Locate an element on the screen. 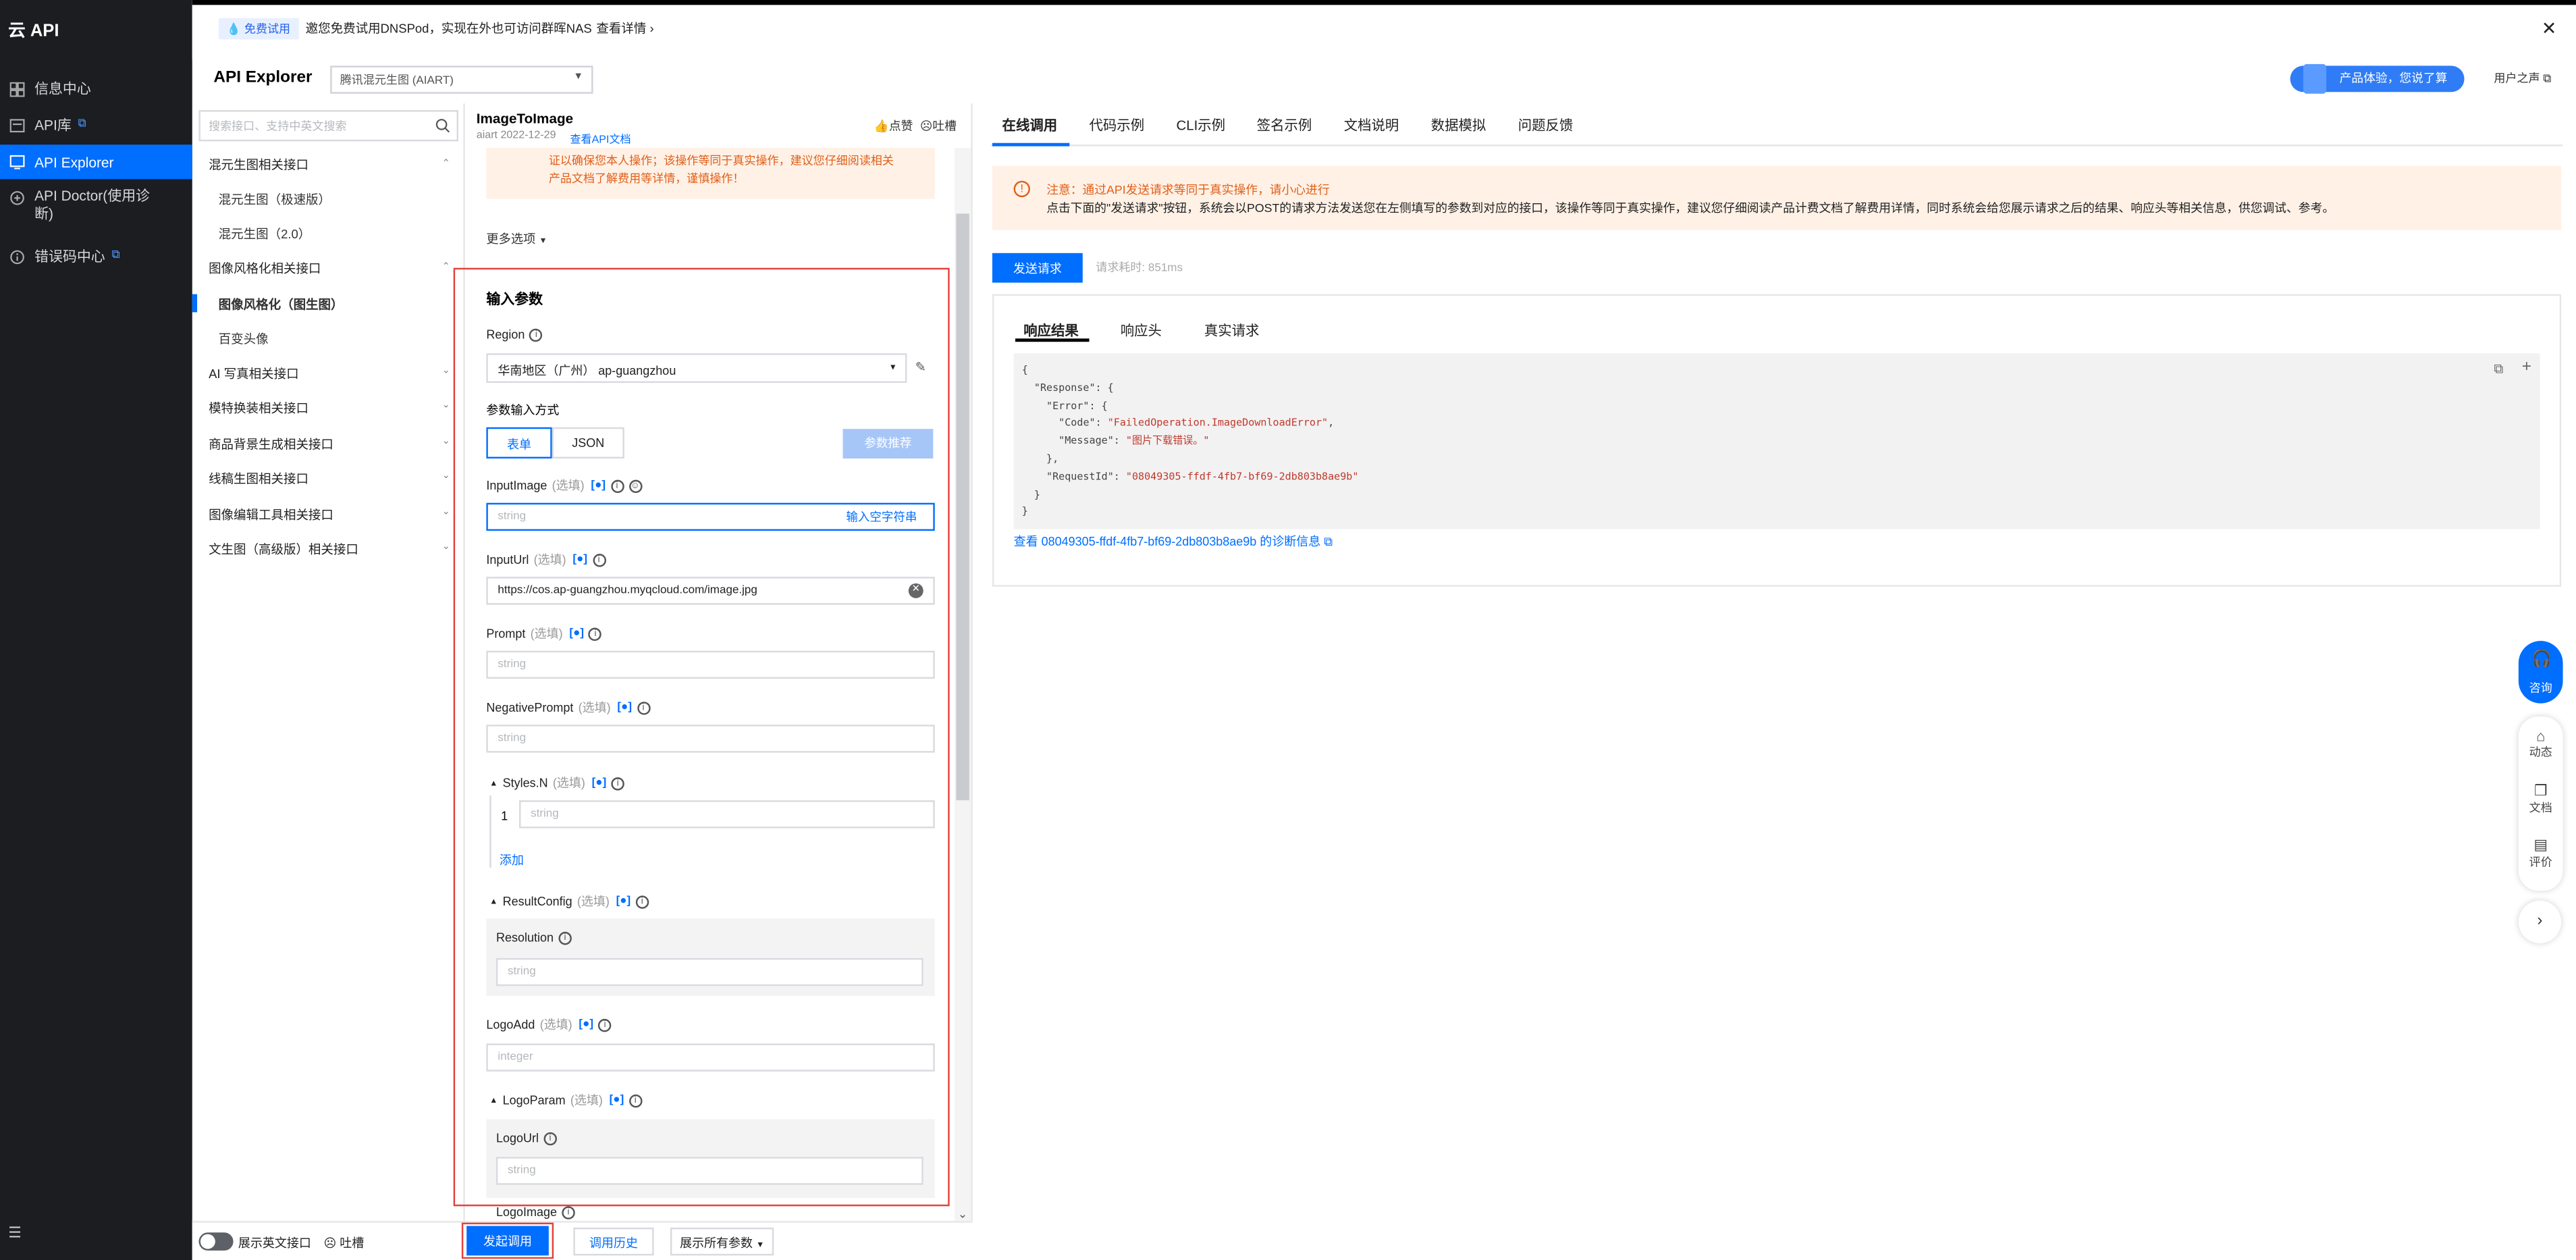  tab-real-request: 真实请求 is located at coordinates (1232, 331).